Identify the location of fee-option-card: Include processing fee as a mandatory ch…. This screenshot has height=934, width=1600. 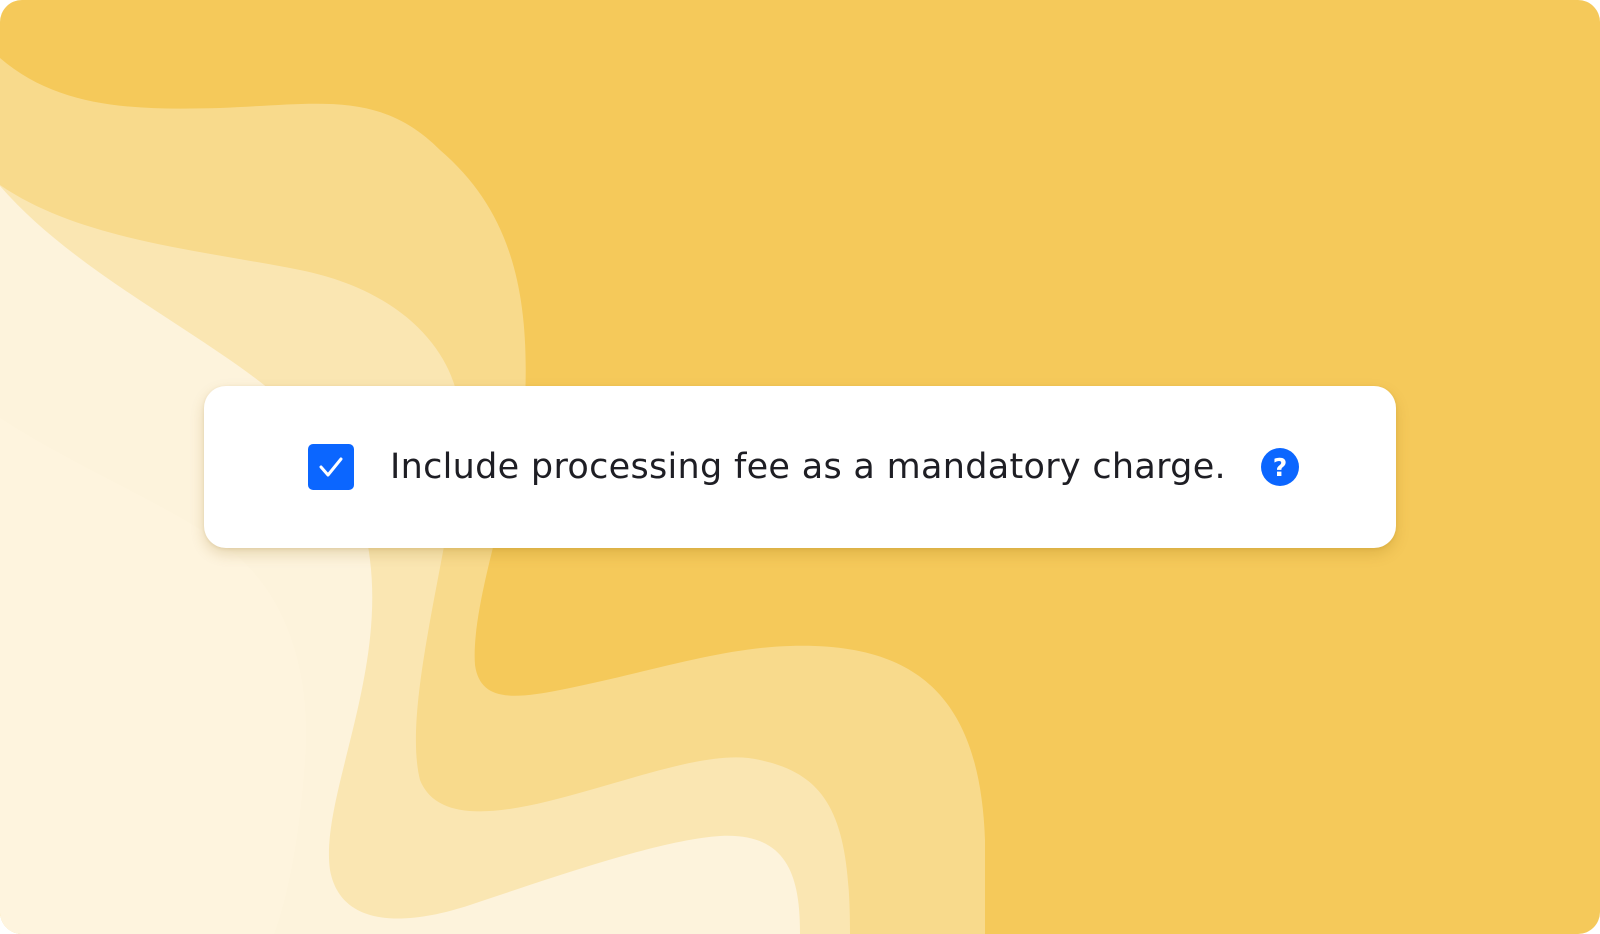
(800, 467).